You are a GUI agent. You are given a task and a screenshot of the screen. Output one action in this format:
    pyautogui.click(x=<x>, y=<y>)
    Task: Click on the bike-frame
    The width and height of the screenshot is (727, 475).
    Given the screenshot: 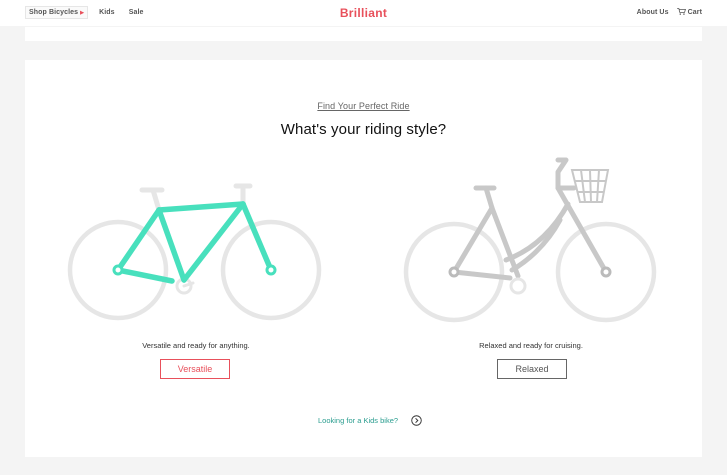 What is the action you would take?
    pyautogui.click(x=194, y=242)
    